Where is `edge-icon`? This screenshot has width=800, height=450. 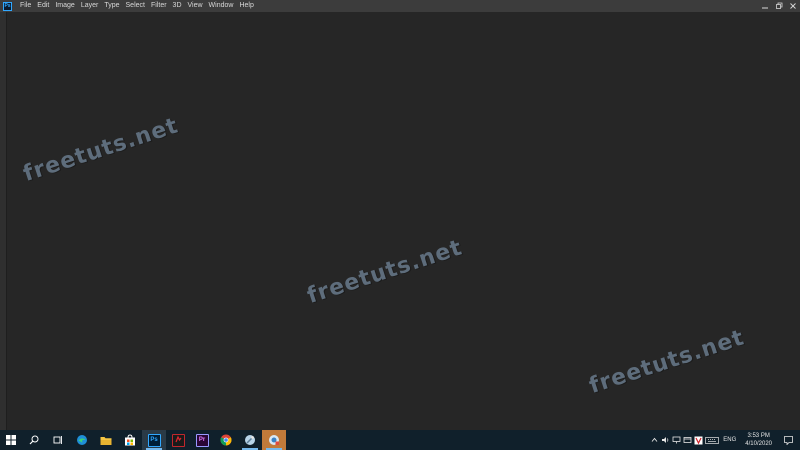
edge-icon is located at coordinates (82, 440).